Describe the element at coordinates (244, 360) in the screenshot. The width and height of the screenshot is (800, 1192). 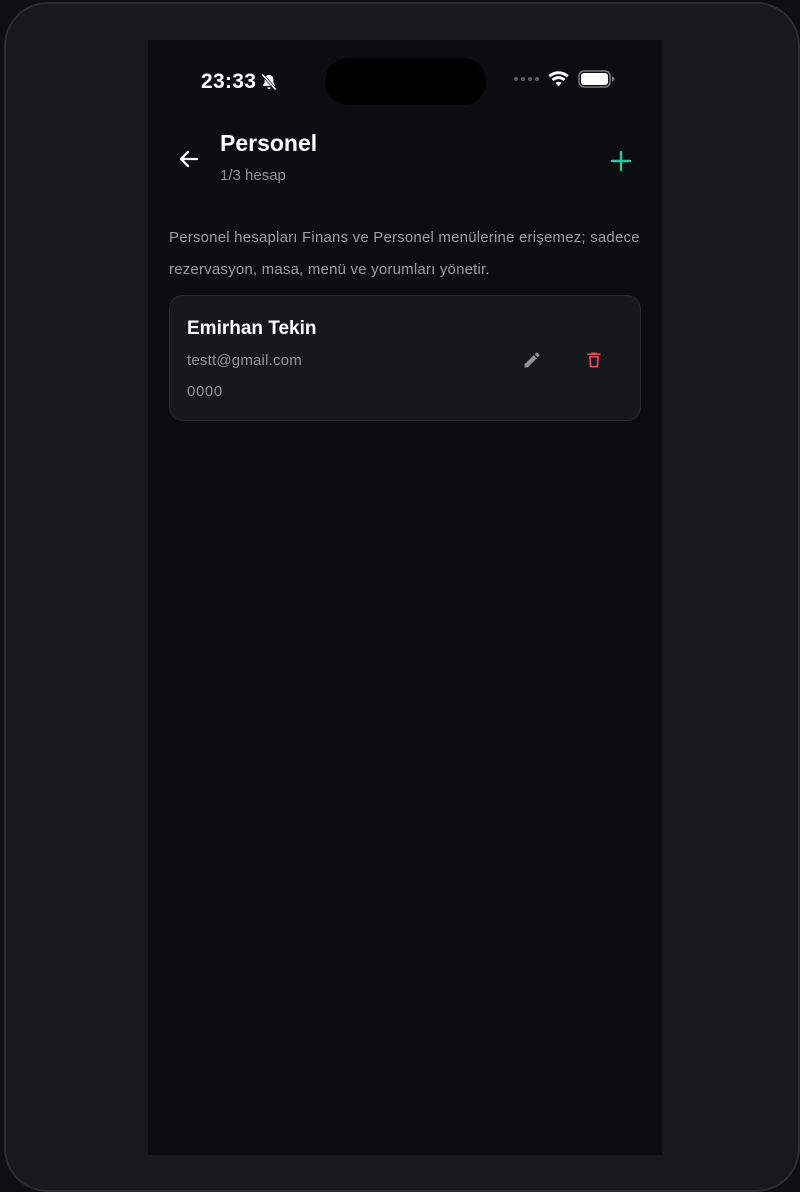
I see `staff-email: testt@gmail.com` at that location.